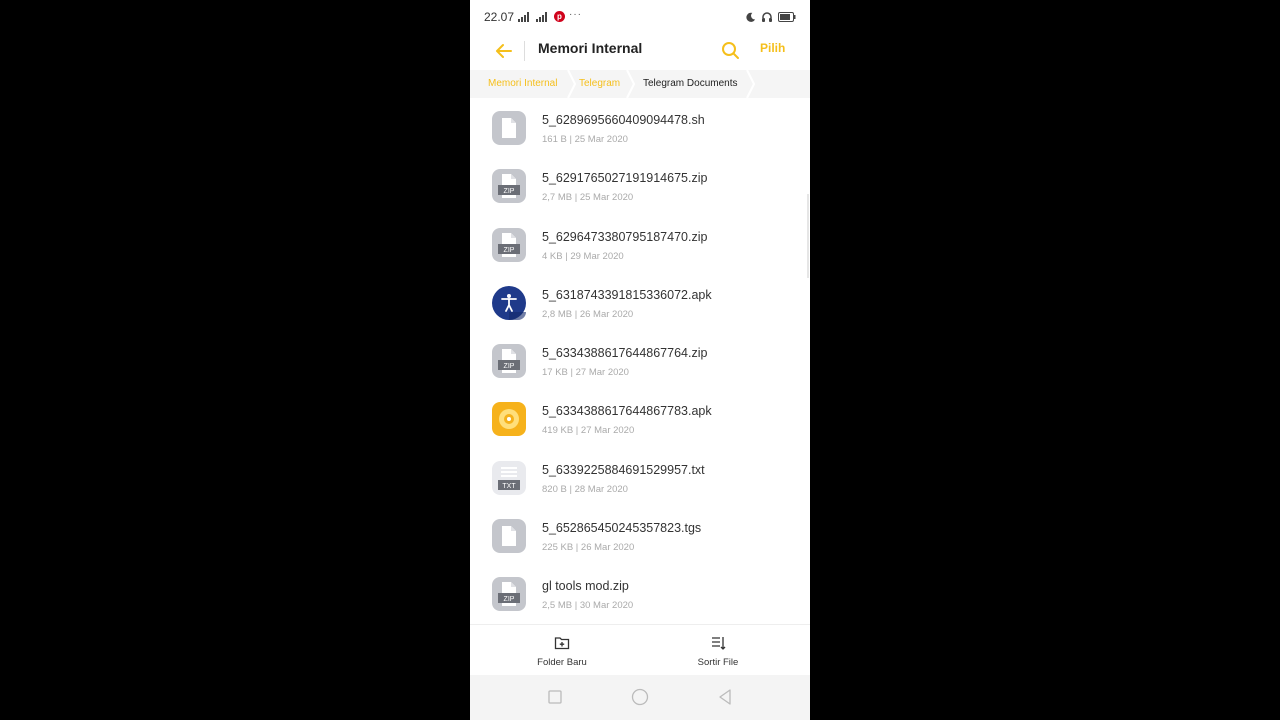 This screenshot has height=720, width=1280. Describe the element at coordinates (588, 198) in the screenshot. I see `file-meta: 2,7 MB | 25 Mar 2020` at that location.